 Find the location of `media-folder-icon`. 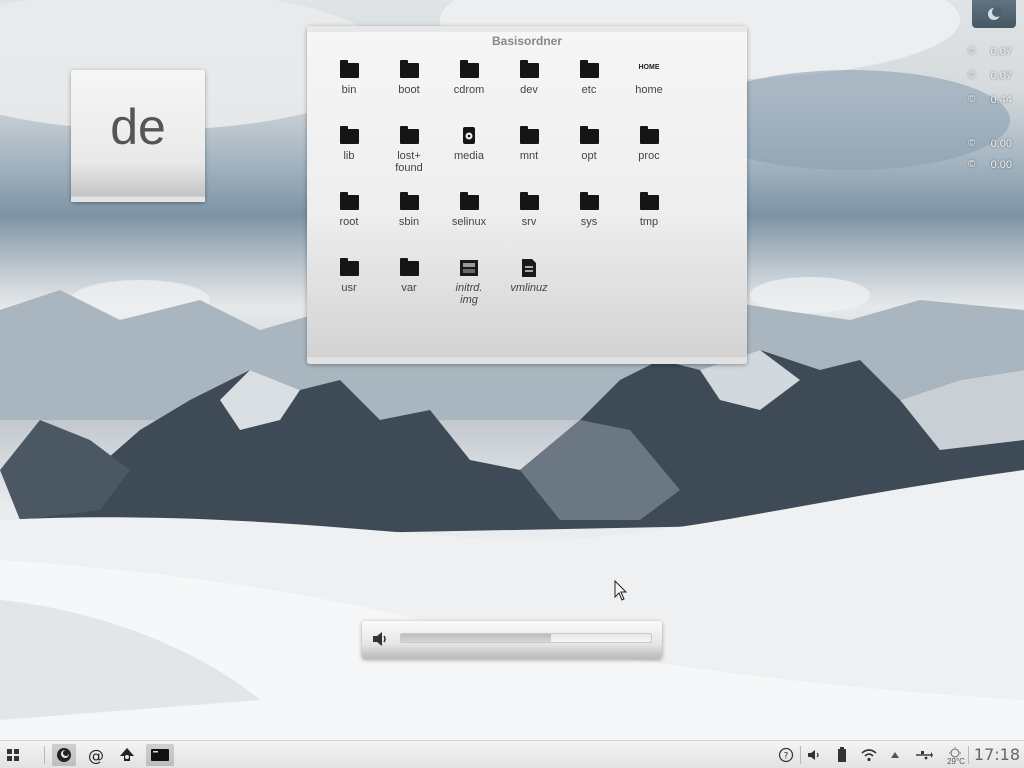

media-folder-icon is located at coordinates (469, 136).